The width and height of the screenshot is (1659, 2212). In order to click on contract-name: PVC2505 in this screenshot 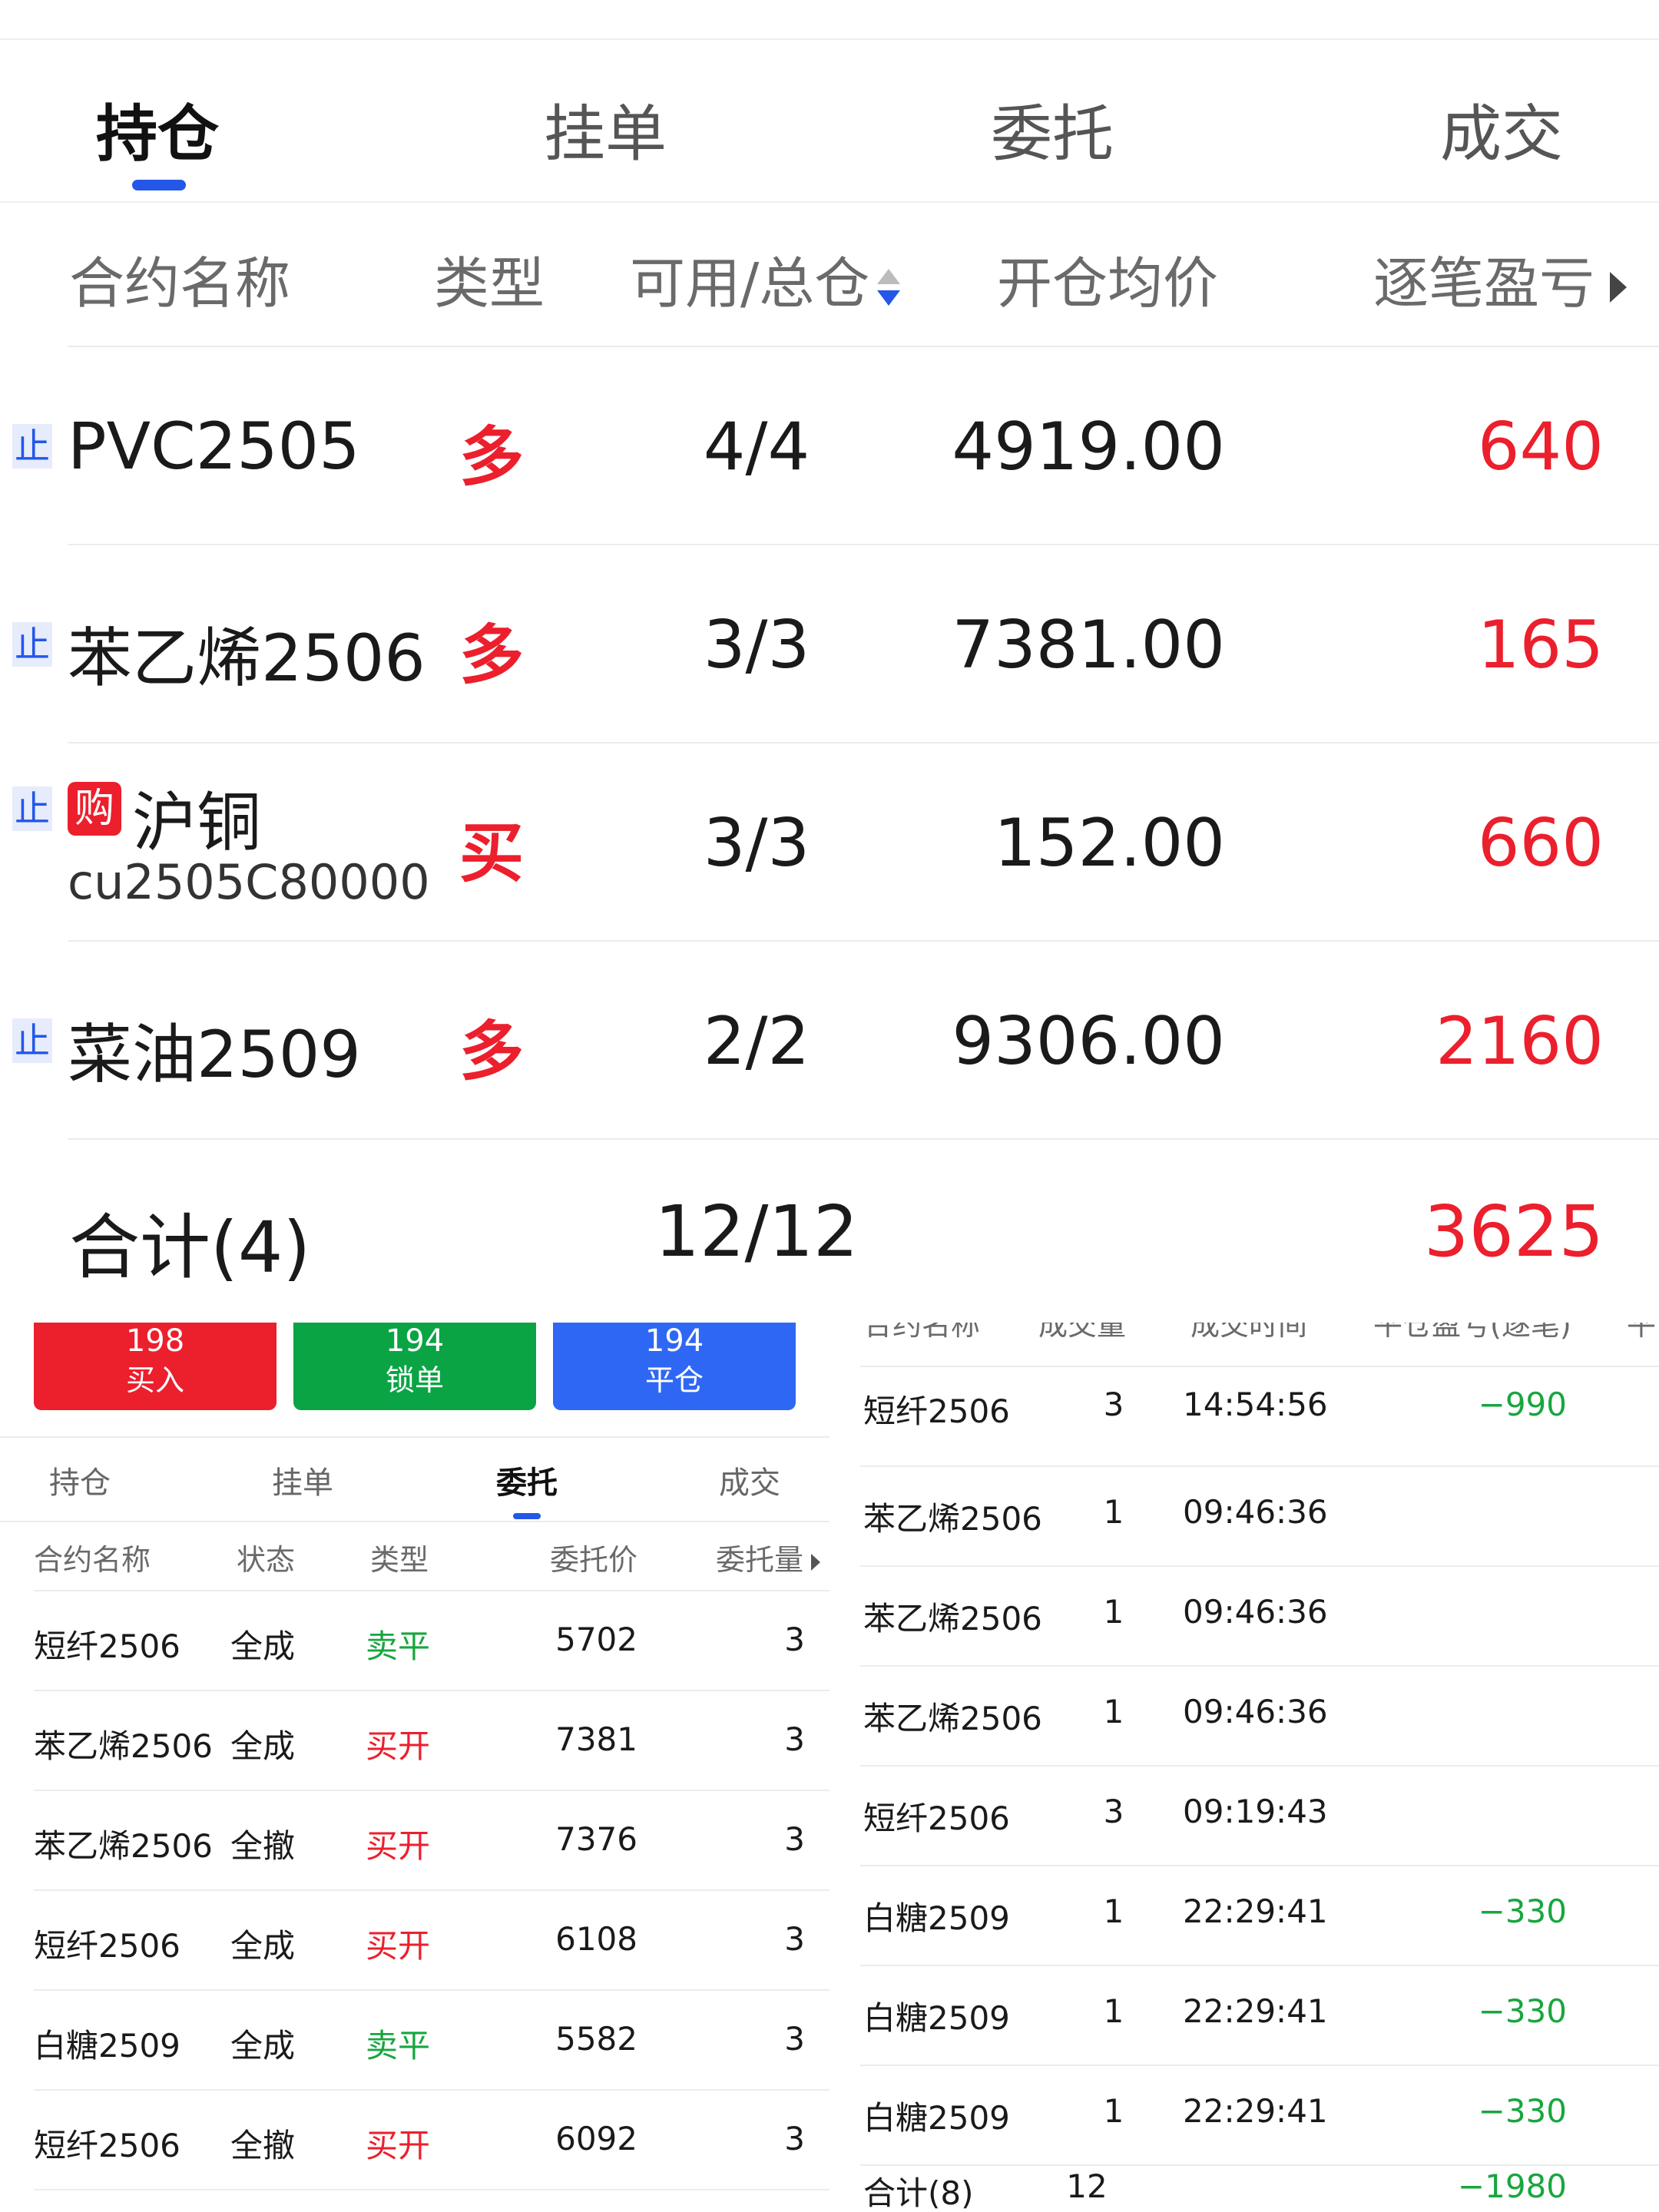, I will do `click(214, 447)`.